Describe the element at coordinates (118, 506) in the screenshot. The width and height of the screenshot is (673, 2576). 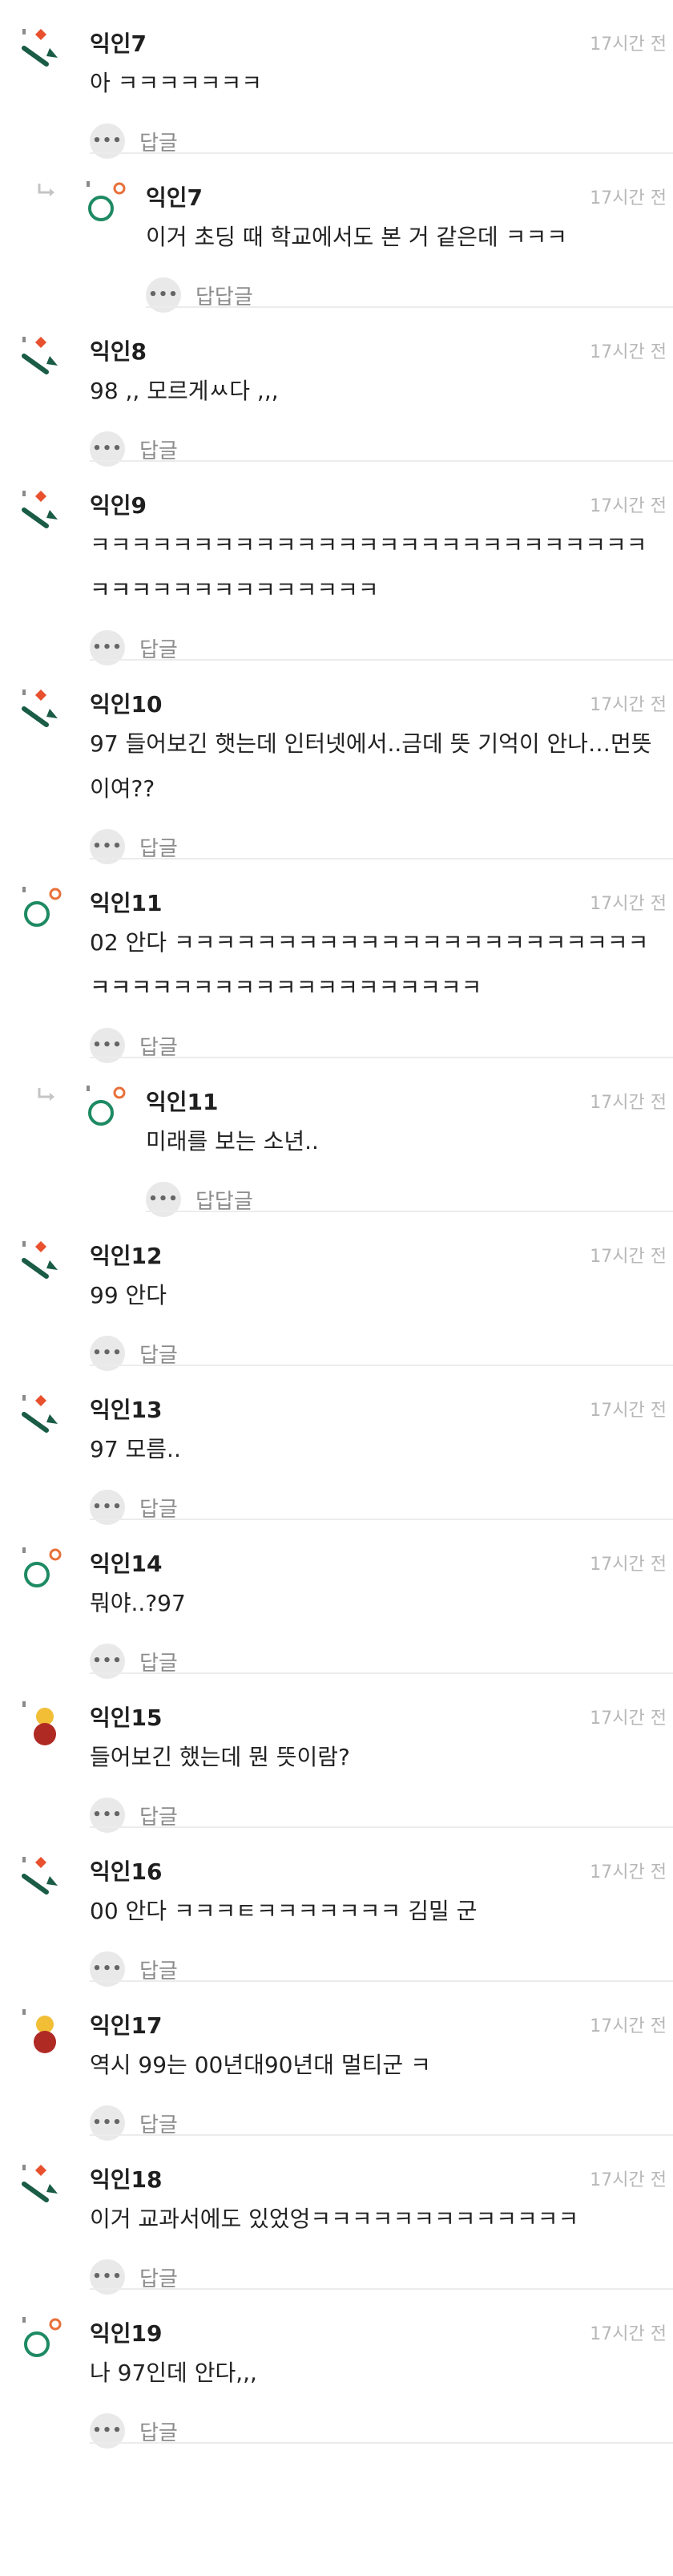
I see `comment-author: 익인9` at that location.